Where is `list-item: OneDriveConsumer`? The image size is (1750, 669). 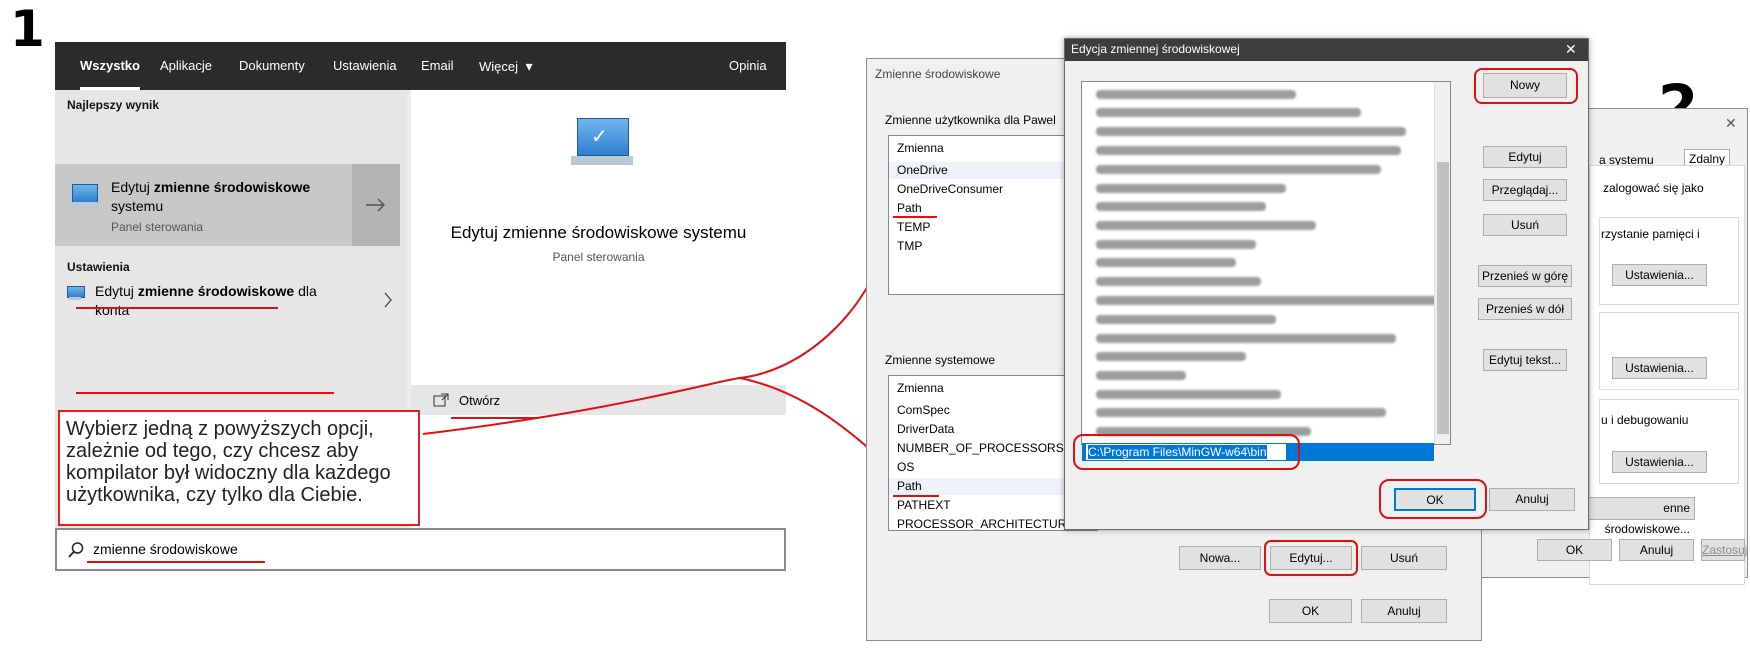 list-item: OneDriveConsumer is located at coordinates (950, 189).